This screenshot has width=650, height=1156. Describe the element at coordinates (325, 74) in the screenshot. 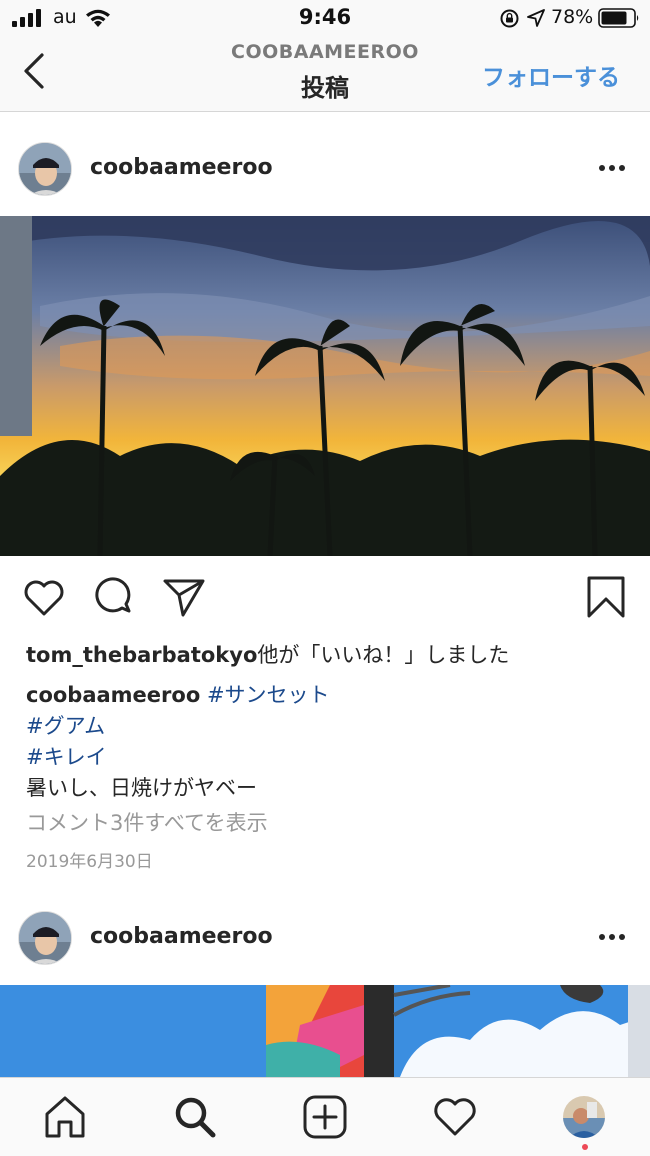

I see `nav-header: COOBAAMEEROO 投稿 フォローする` at that location.